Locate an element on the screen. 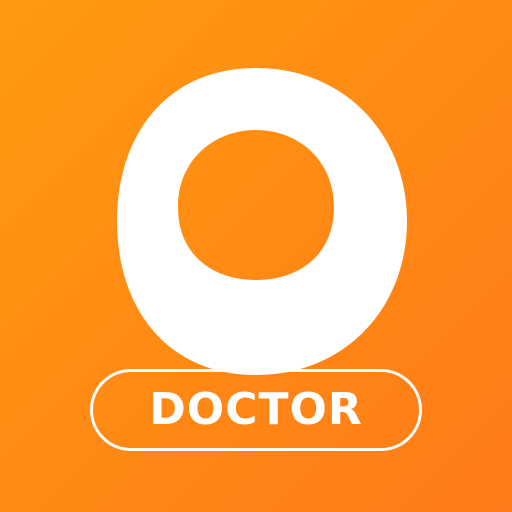 This screenshot has height=512, width=512. badge-label: DOCTOR is located at coordinates (256, 409).